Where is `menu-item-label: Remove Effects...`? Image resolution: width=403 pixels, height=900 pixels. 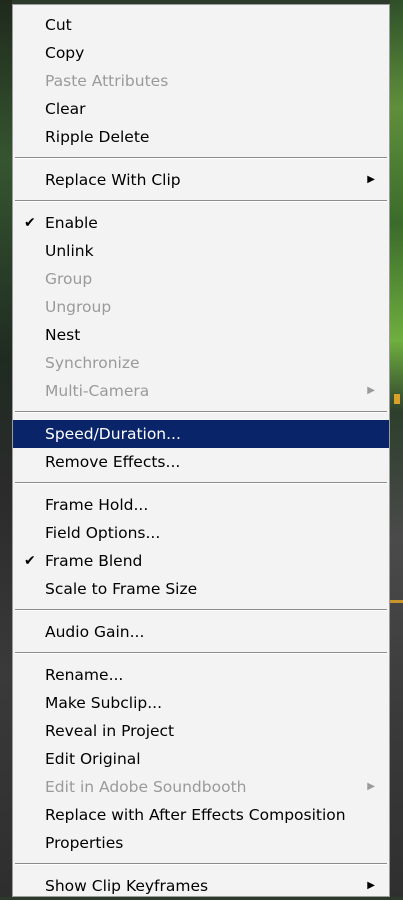
menu-item-label: Remove Effects... is located at coordinates (113, 462).